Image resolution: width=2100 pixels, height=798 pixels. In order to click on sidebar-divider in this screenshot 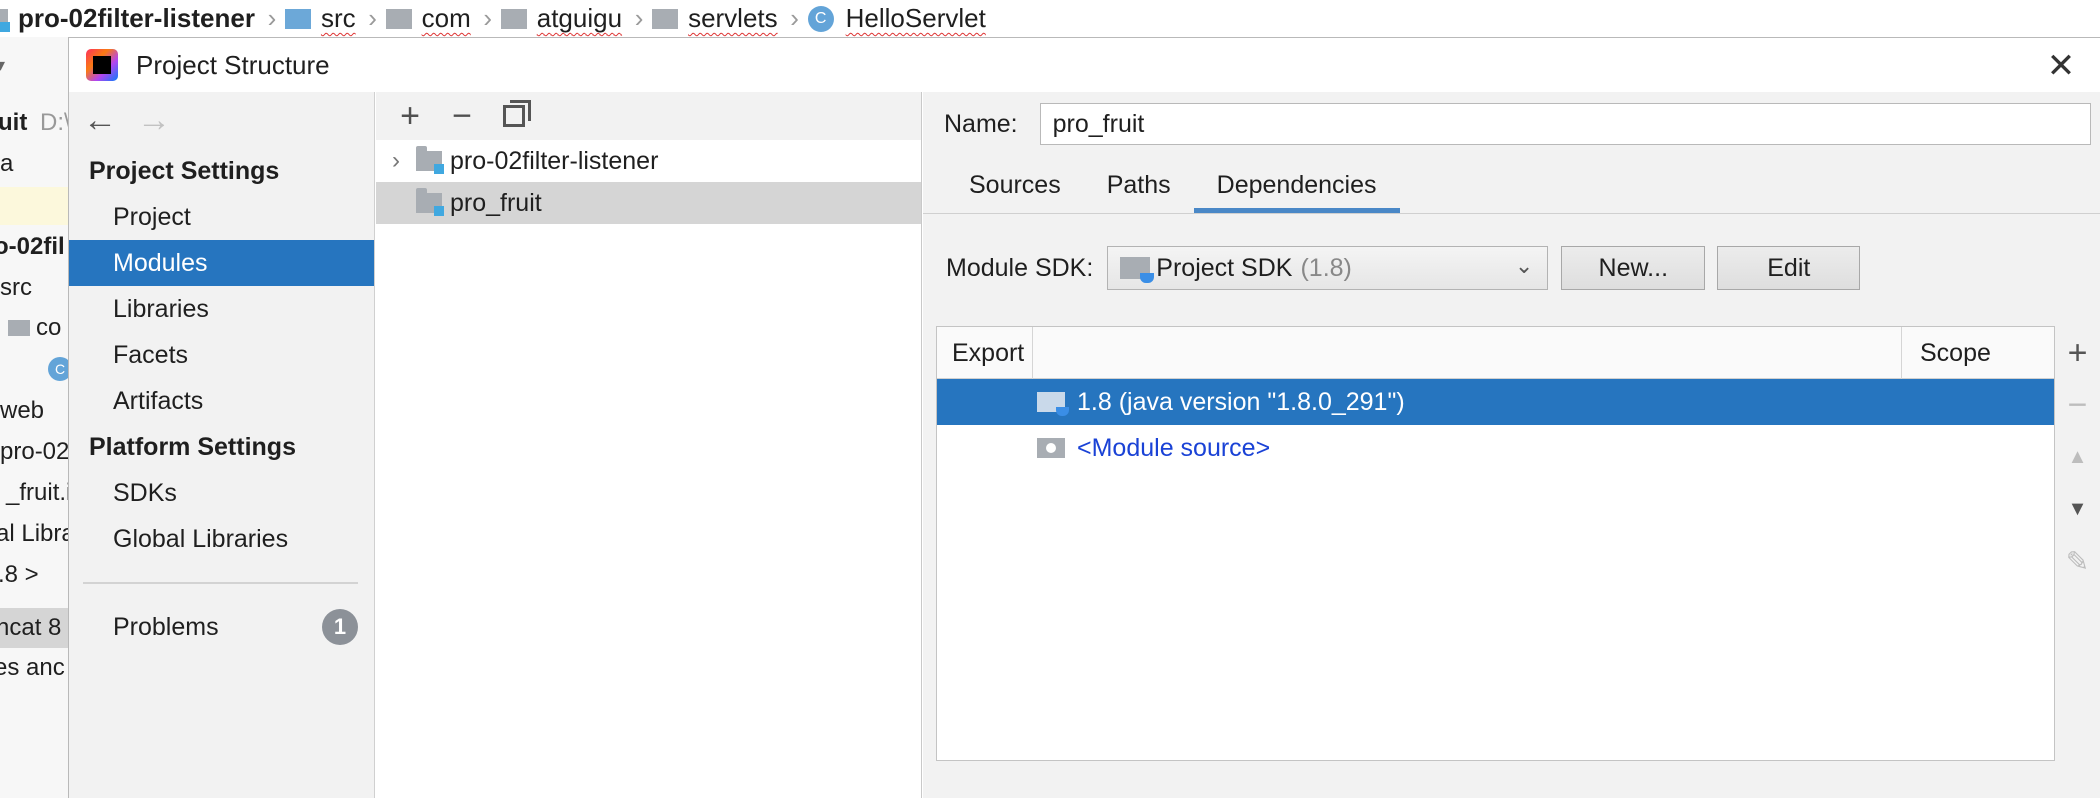, I will do `click(220, 583)`.